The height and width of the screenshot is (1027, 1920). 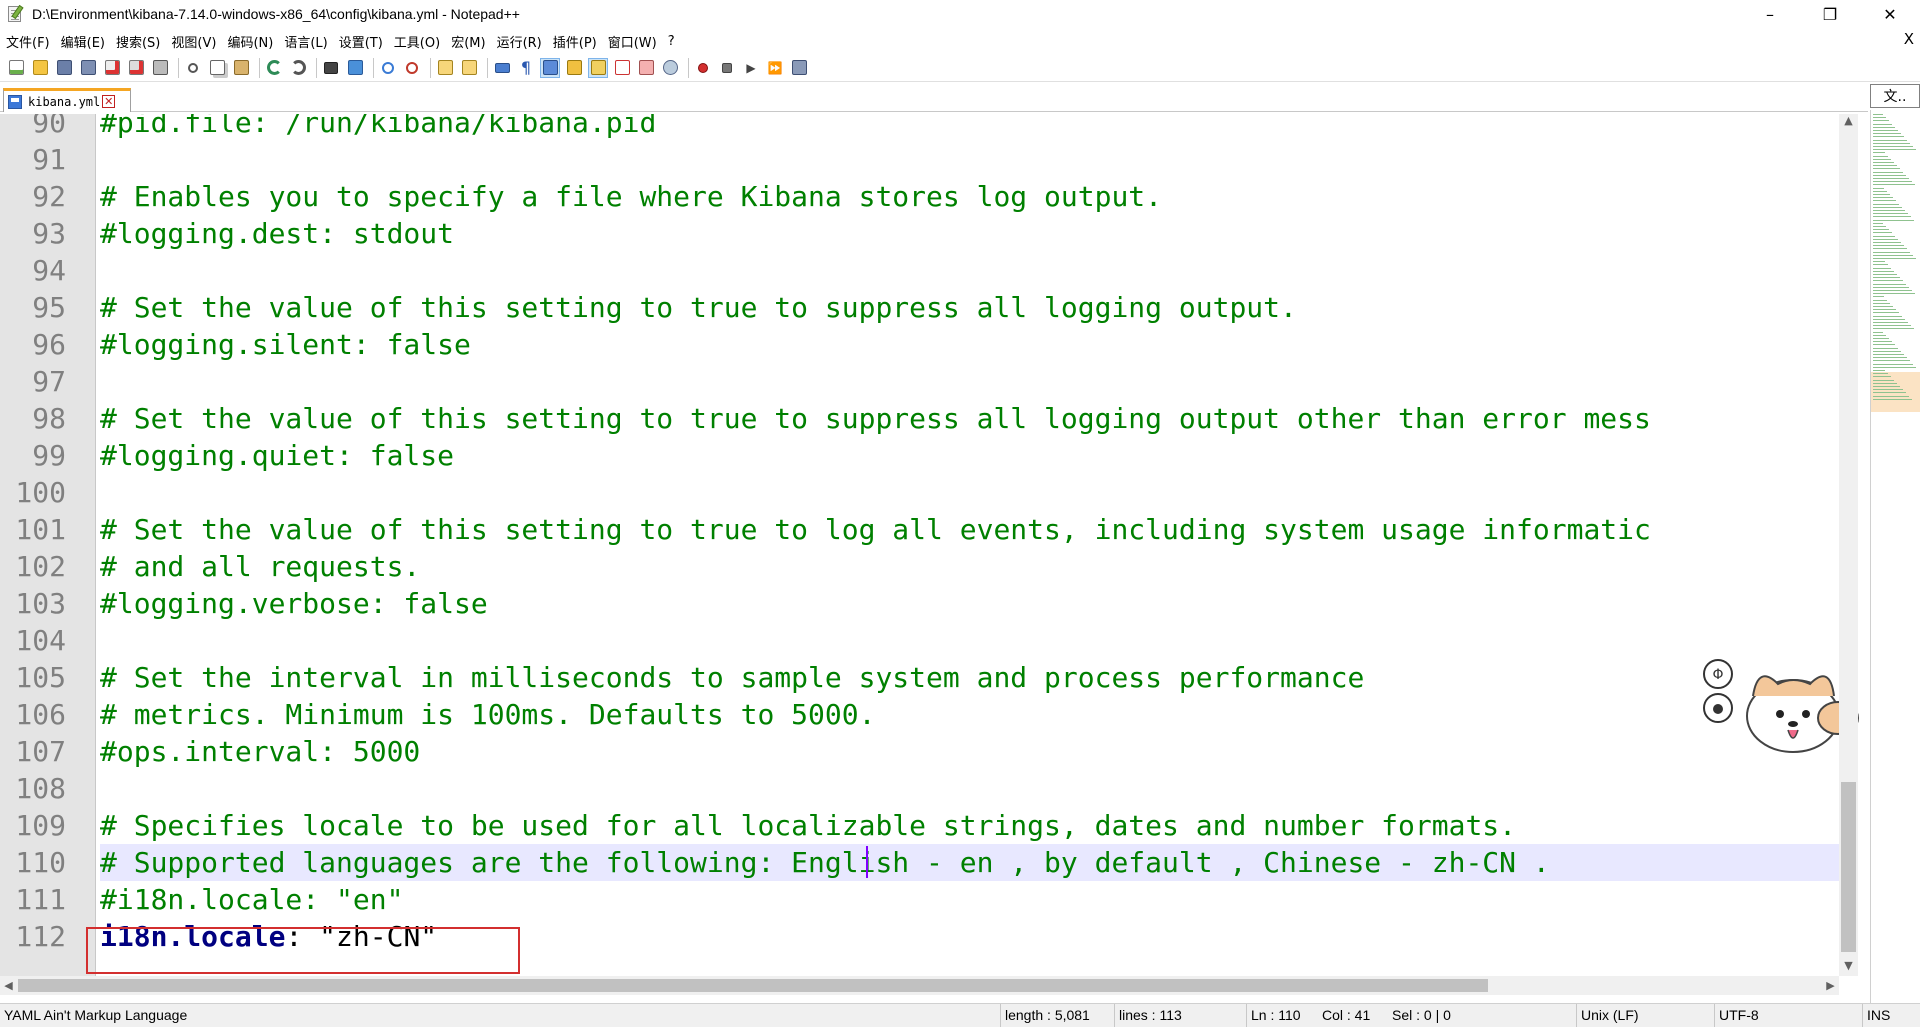 I want to click on document-map, so click(x=1895, y=557).